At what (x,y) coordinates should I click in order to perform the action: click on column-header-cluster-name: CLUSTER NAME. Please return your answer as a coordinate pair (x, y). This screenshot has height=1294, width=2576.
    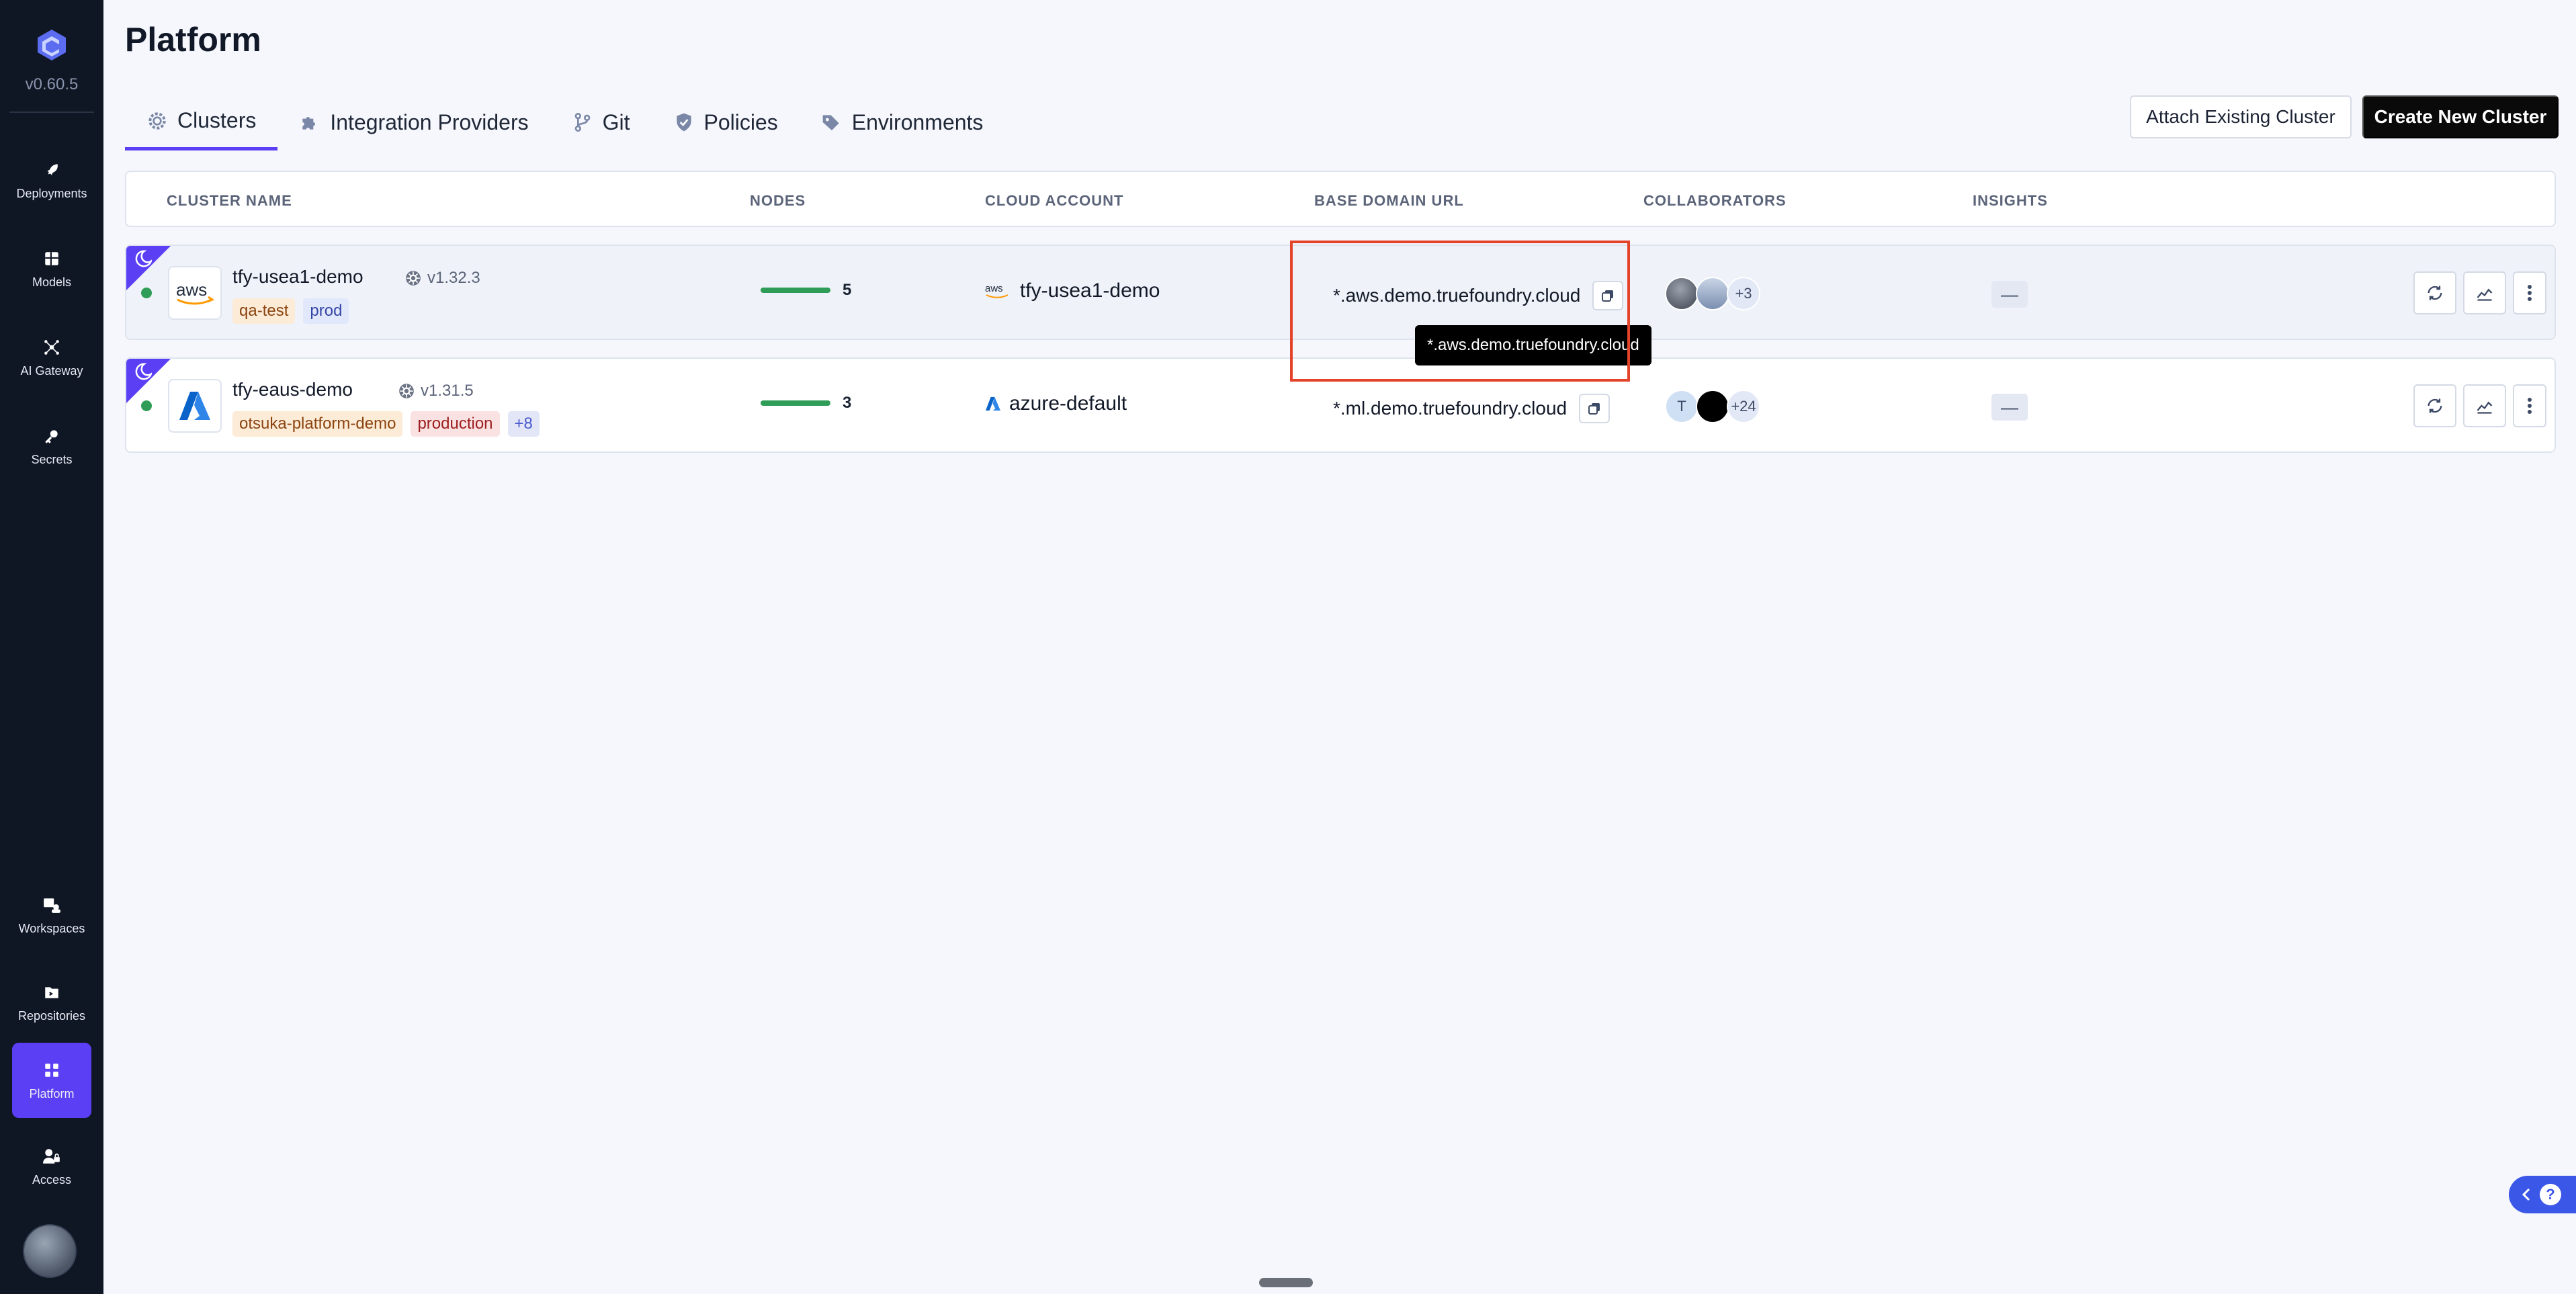
    Looking at the image, I should click on (229, 201).